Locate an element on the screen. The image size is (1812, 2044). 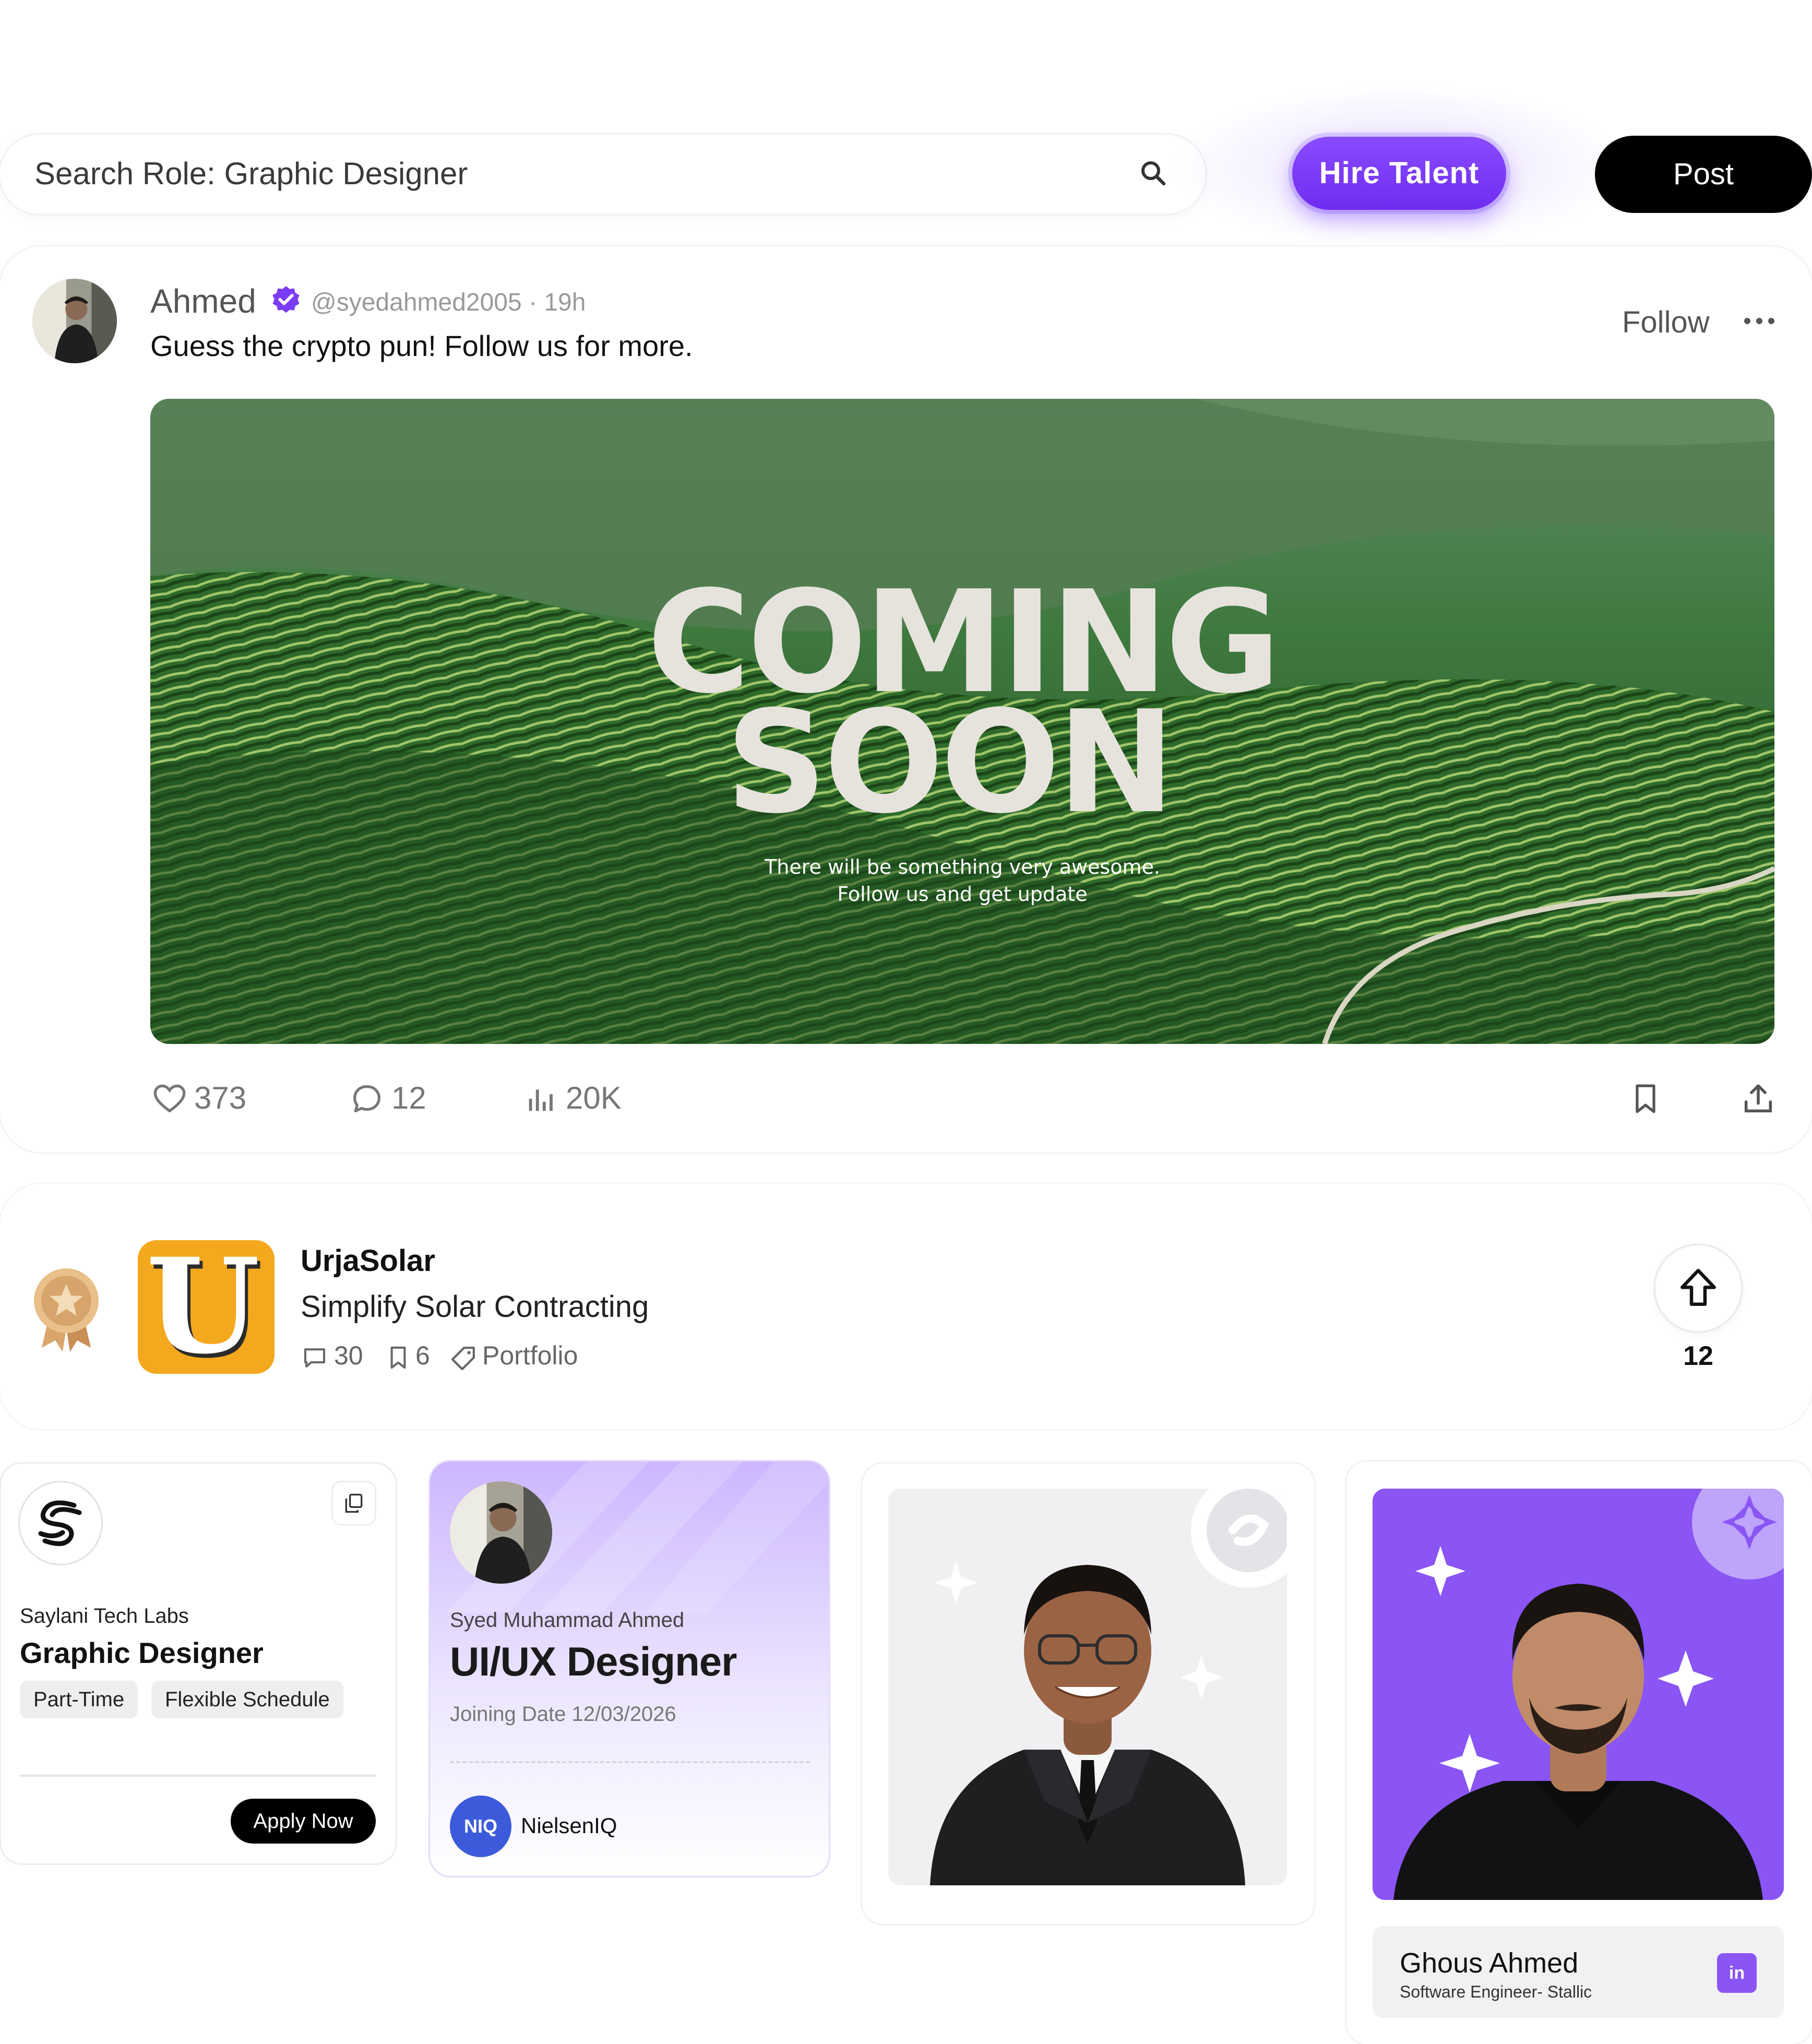
comments-count: 12 is located at coordinates (409, 1097).